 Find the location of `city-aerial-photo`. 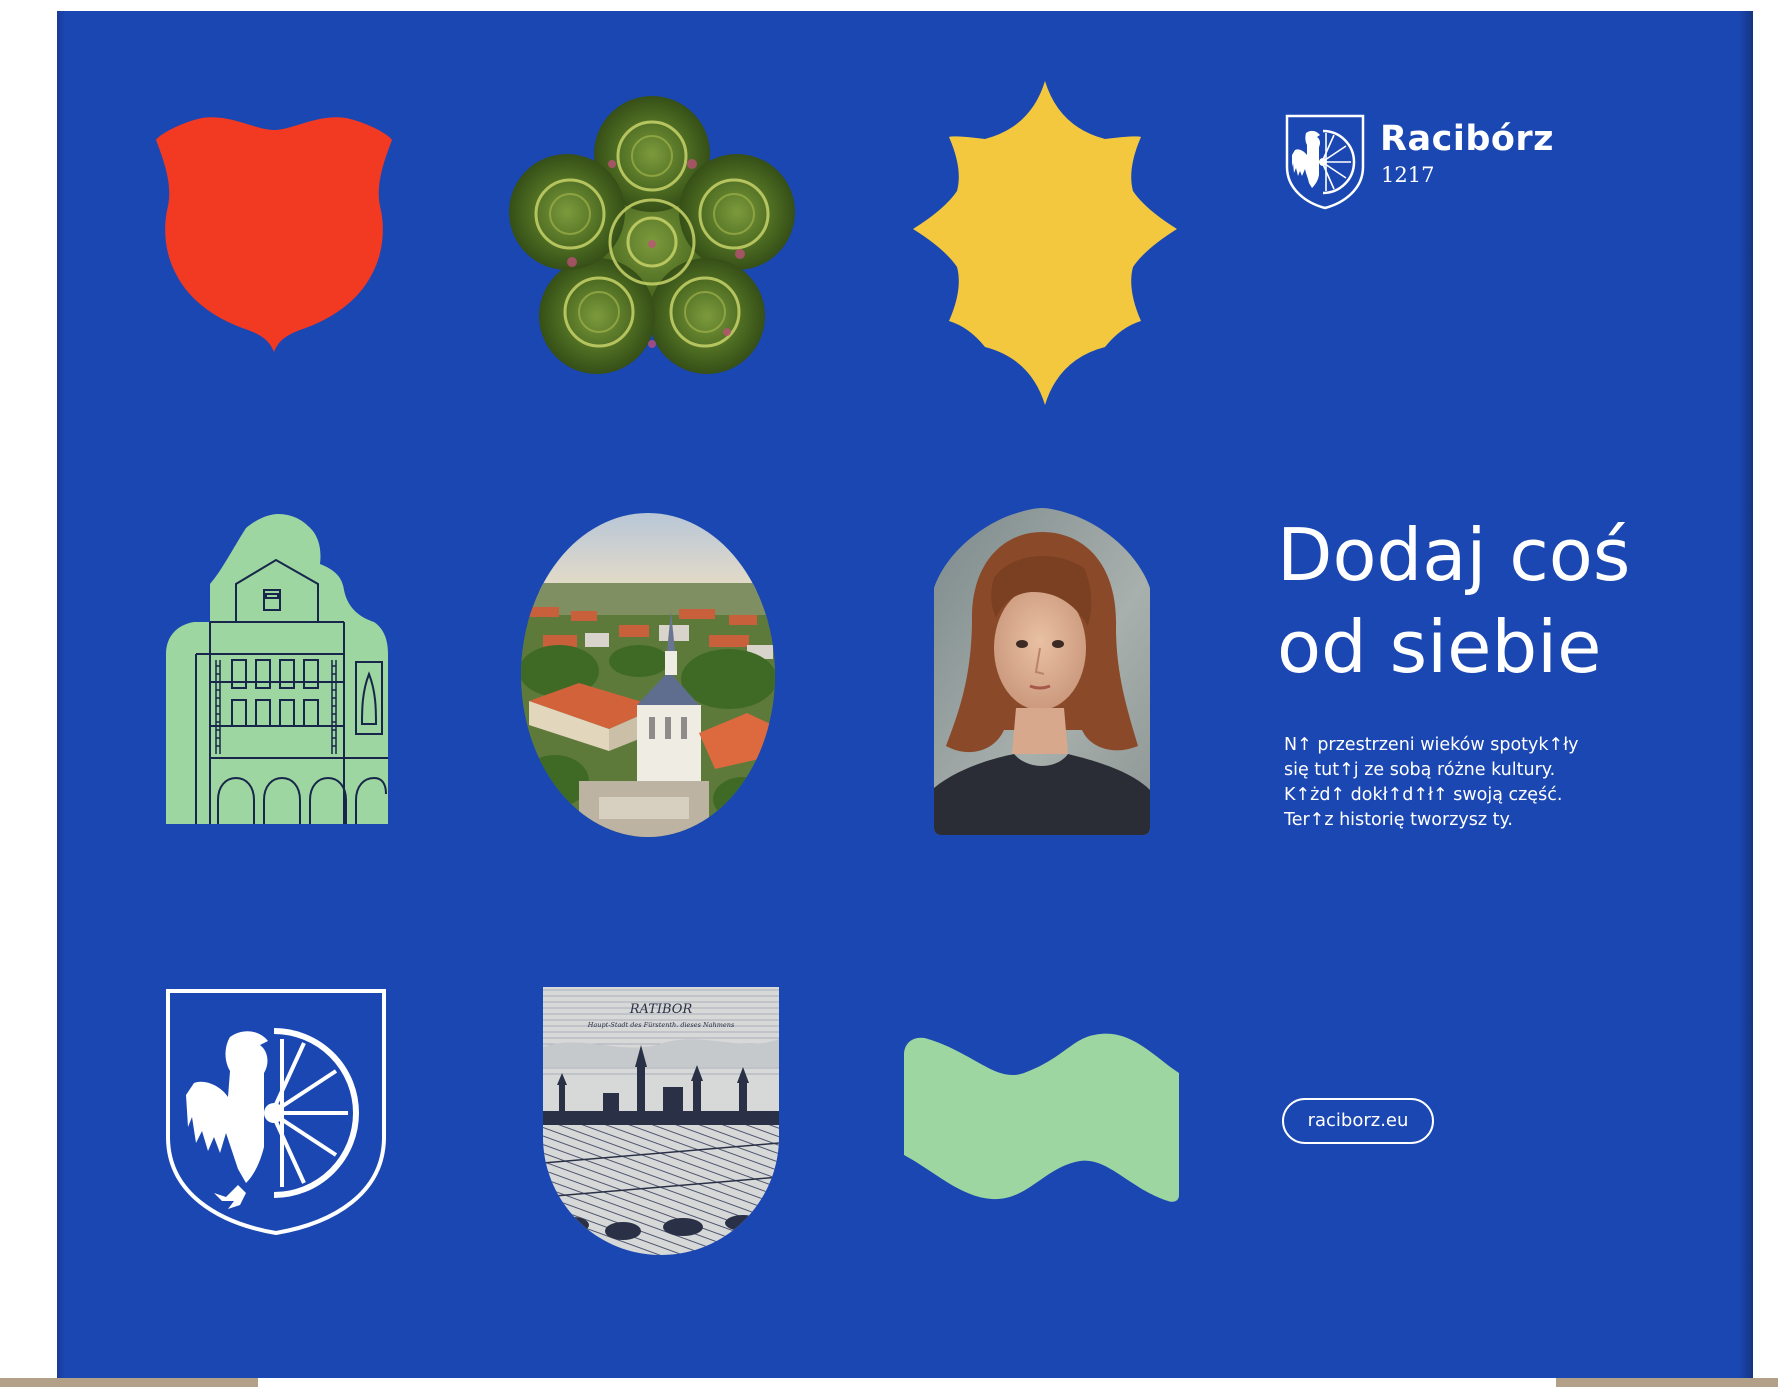

city-aerial-photo is located at coordinates (648, 675).